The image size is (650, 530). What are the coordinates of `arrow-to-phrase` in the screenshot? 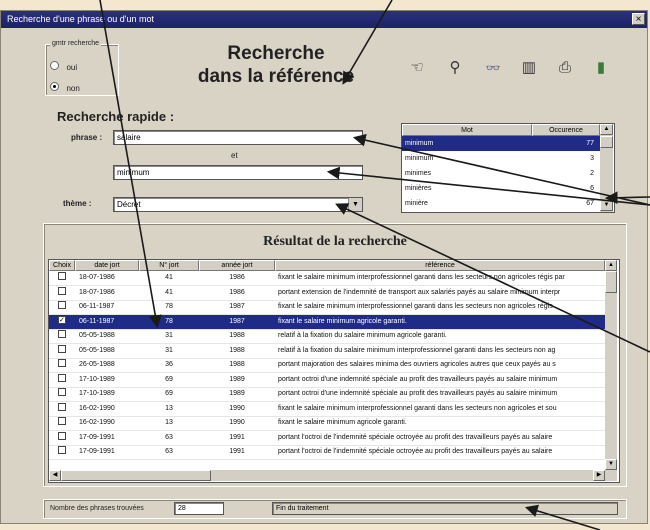 It's located at (501, 169).